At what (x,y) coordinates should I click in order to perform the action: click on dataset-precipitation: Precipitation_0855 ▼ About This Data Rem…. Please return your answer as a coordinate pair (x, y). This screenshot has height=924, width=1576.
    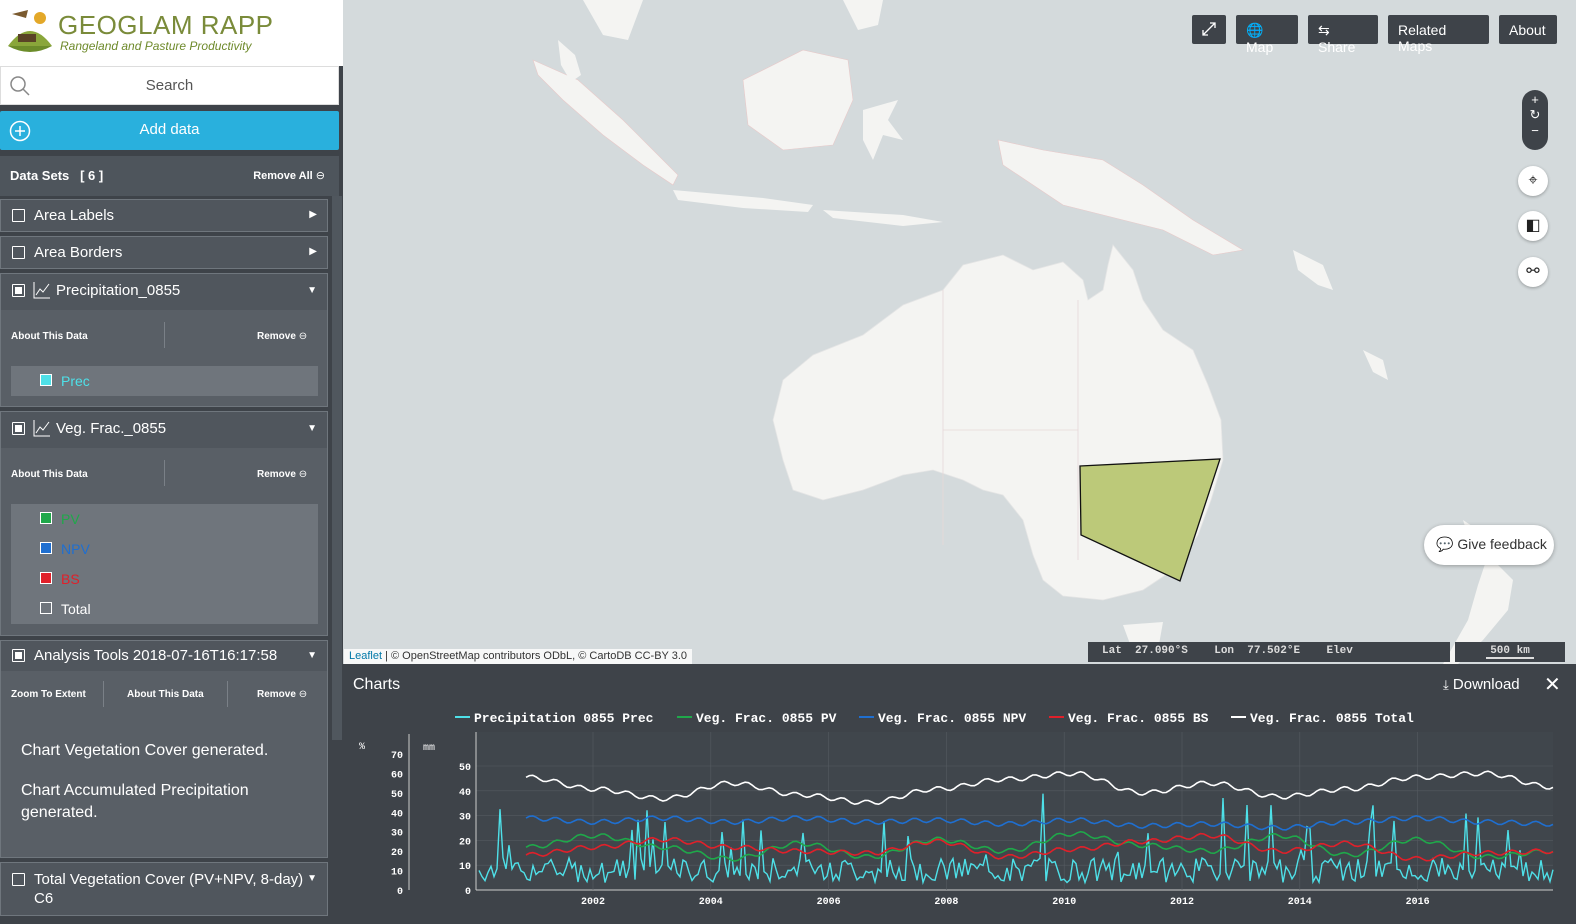
    Looking at the image, I should click on (164, 340).